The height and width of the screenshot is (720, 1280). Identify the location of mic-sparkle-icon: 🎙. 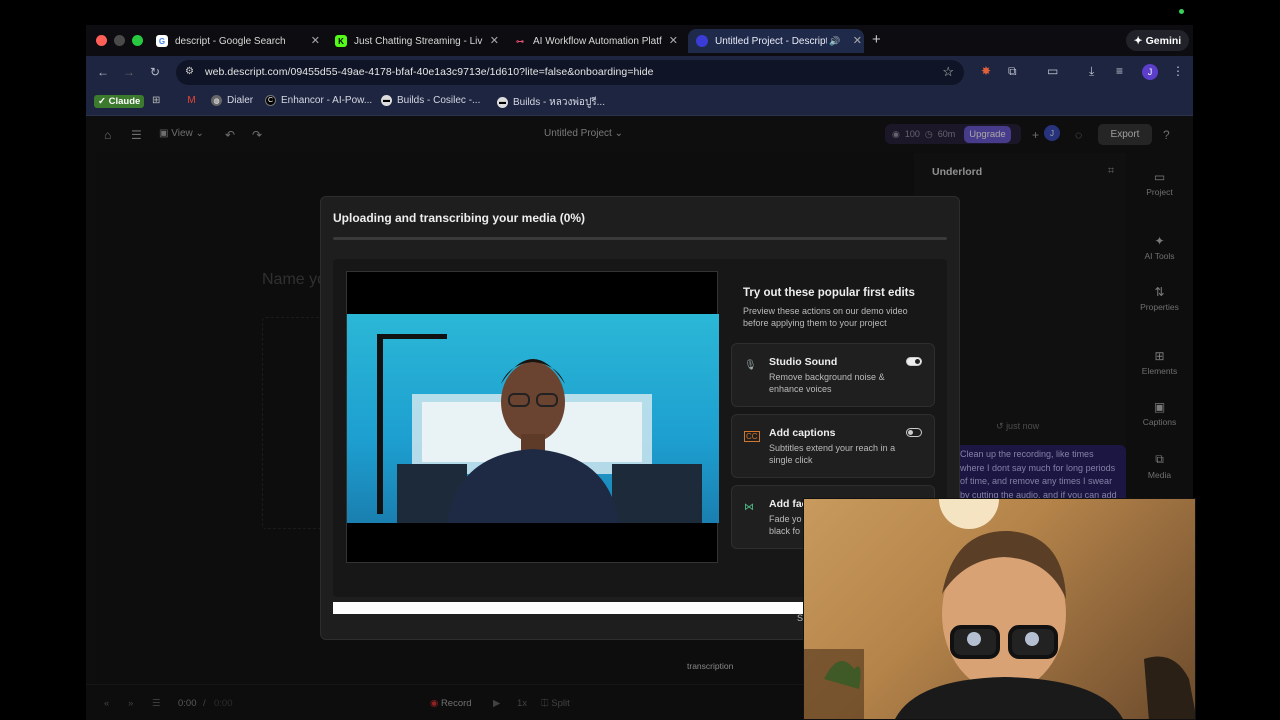
(750, 365).